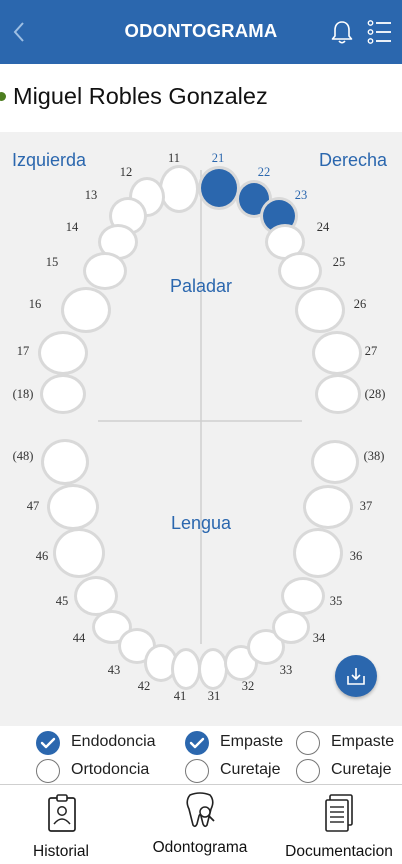 The height and width of the screenshot is (864, 402). What do you see at coordinates (264, 172) in the screenshot?
I see `tooth-number-label: 22` at bounding box center [264, 172].